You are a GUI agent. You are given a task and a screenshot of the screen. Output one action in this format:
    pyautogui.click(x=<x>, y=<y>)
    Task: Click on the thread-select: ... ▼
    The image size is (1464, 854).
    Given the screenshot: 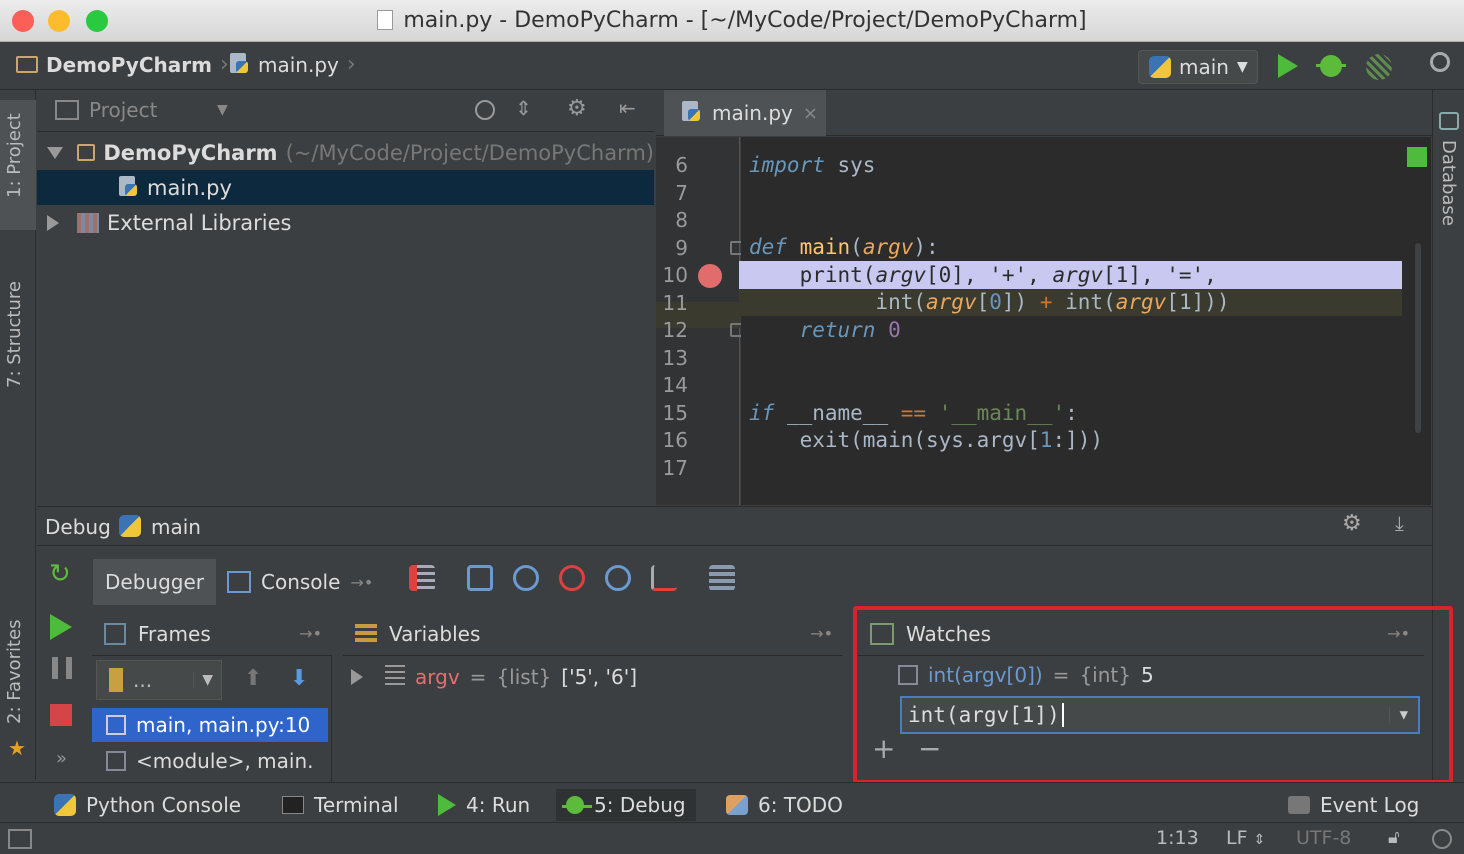 What is the action you would take?
    pyautogui.click(x=159, y=680)
    